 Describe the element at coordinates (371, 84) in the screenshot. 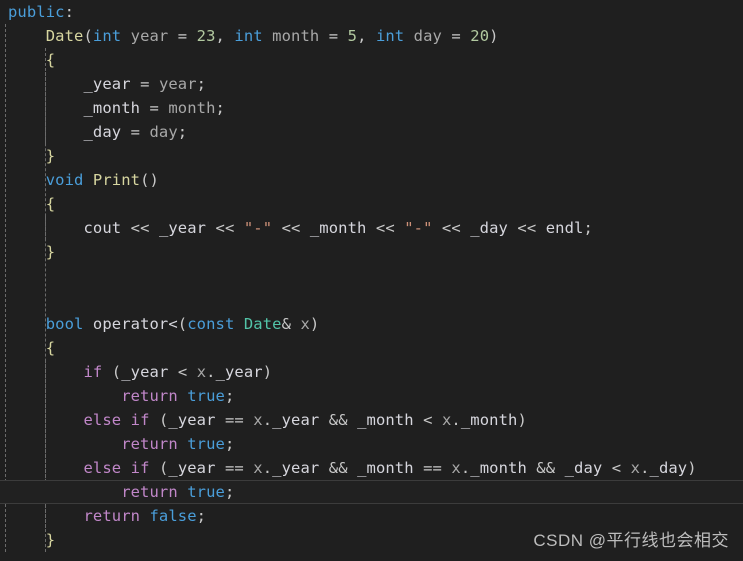

I see `code-line: _year = year;` at that location.